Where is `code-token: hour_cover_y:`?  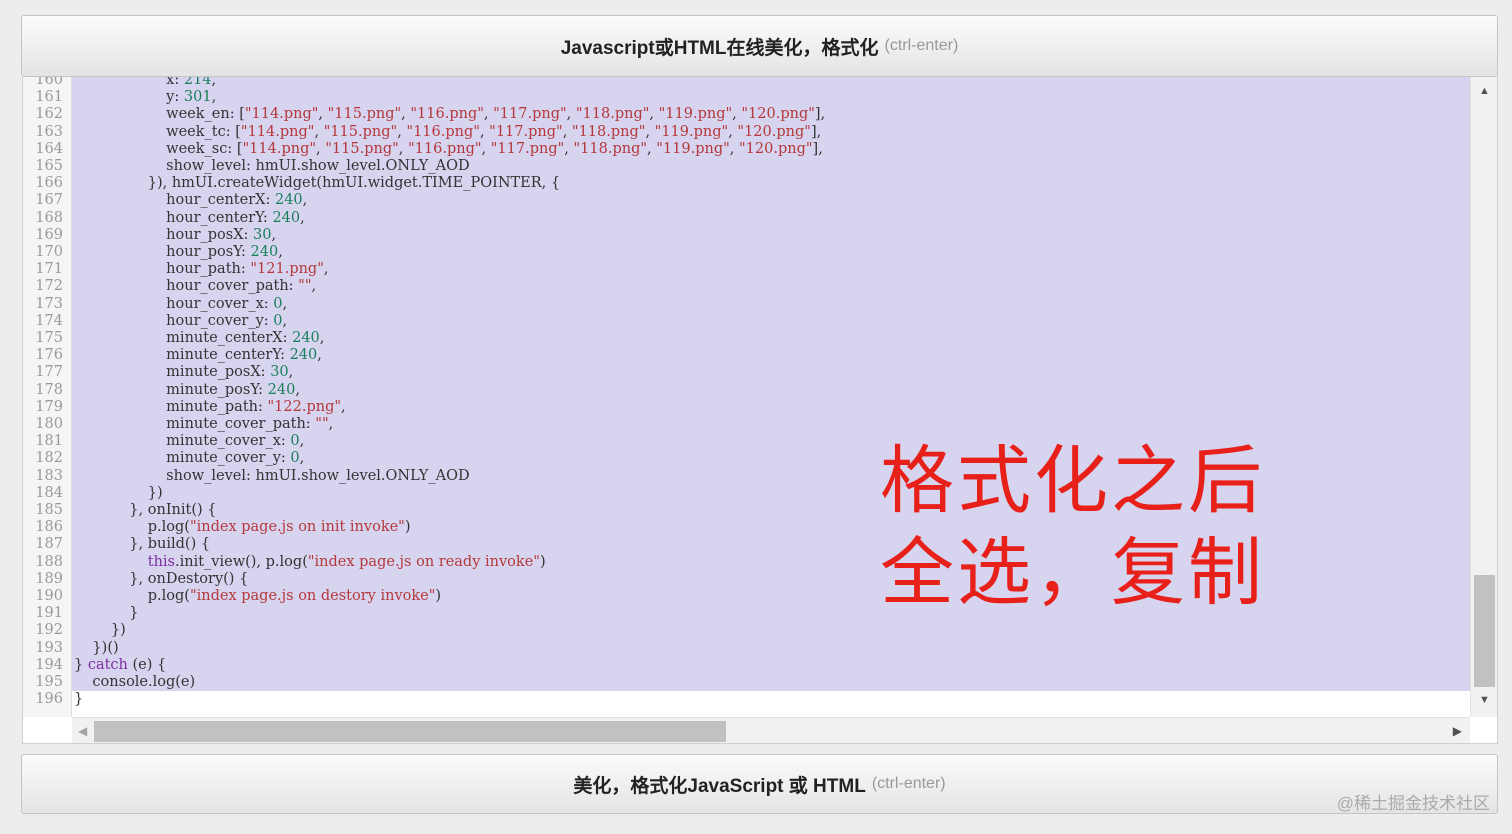
code-token: hour_cover_y: is located at coordinates (174, 320).